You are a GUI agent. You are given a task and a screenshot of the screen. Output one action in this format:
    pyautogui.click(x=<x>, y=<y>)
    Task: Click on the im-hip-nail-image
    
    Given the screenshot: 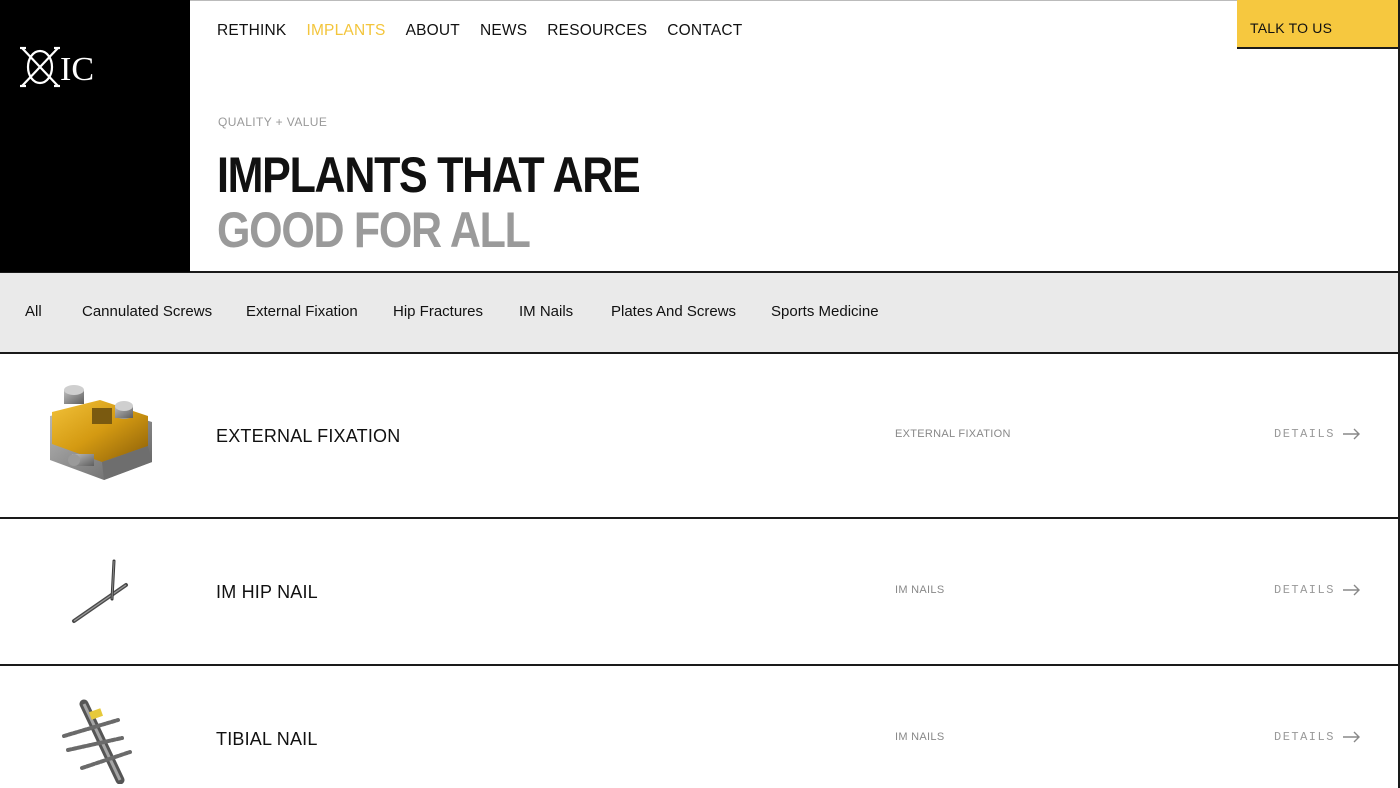 What is the action you would take?
    pyautogui.click(x=100, y=591)
    